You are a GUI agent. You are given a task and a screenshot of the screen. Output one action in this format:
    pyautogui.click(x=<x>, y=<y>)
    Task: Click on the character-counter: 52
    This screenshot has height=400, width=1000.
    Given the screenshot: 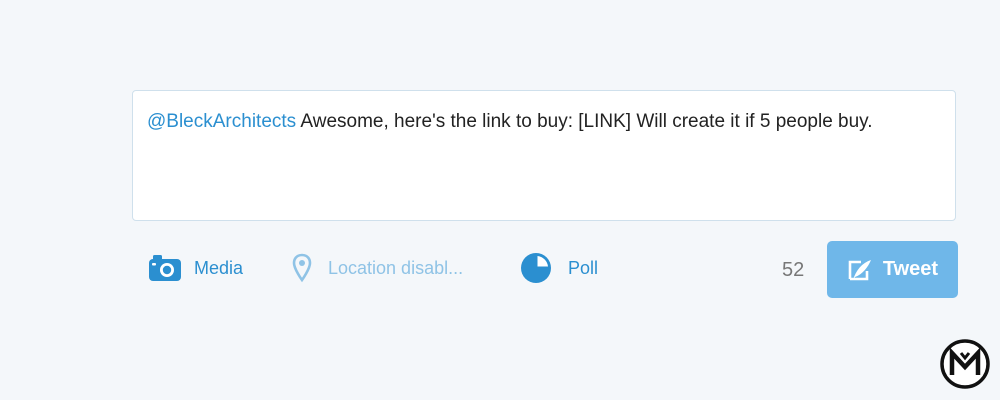 What is the action you would take?
    pyautogui.click(x=793, y=270)
    